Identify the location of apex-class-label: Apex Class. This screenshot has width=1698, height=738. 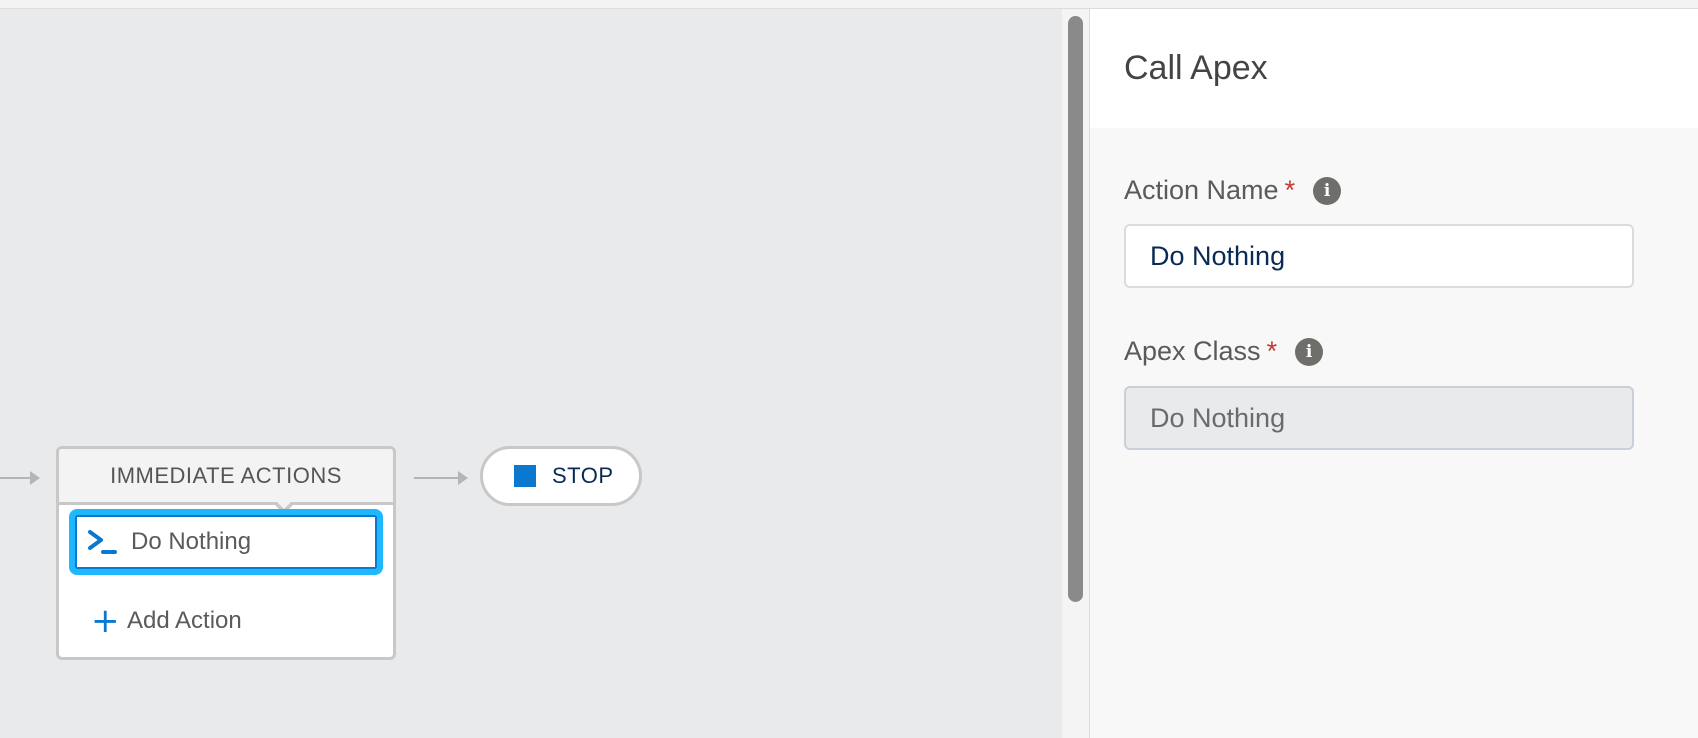
(1192, 351).